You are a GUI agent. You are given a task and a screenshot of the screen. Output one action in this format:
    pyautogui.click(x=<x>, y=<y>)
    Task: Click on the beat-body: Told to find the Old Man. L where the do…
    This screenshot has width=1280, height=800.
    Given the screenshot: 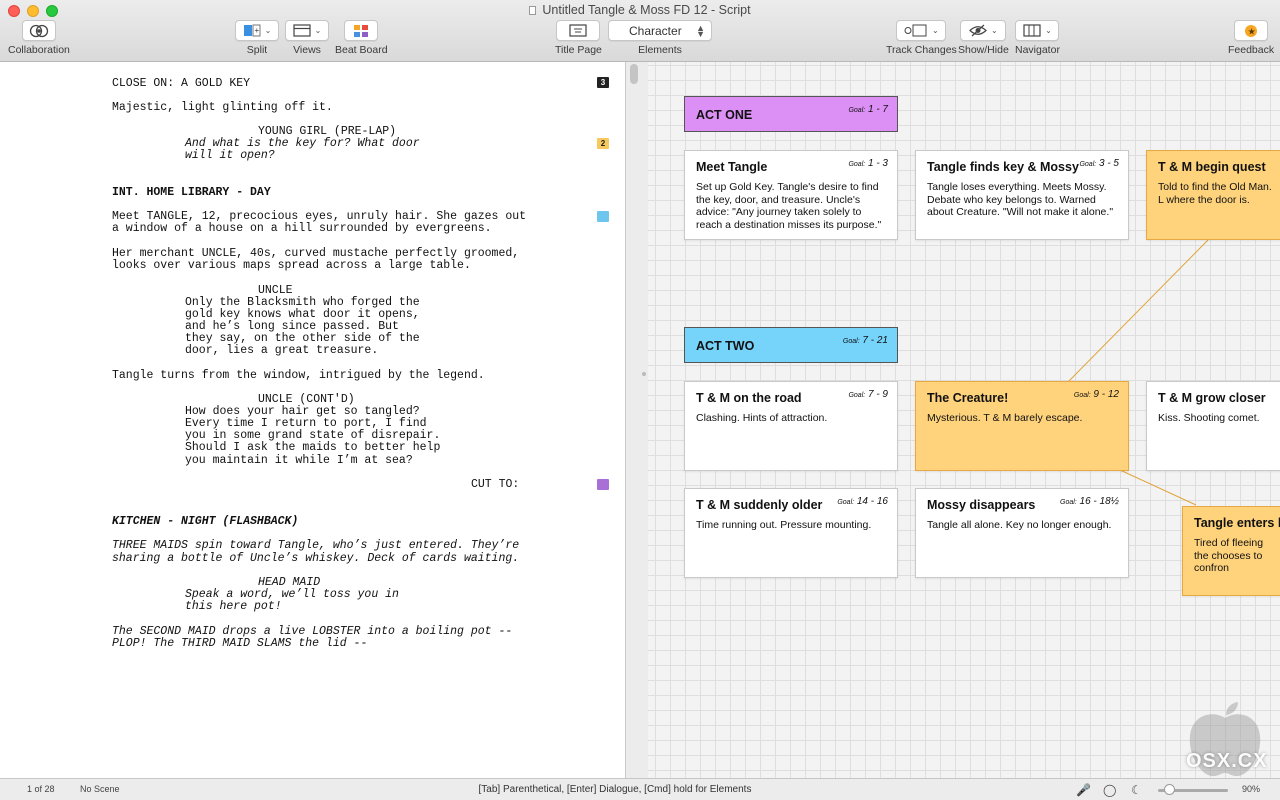 What is the action you would take?
    pyautogui.click(x=1215, y=193)
    